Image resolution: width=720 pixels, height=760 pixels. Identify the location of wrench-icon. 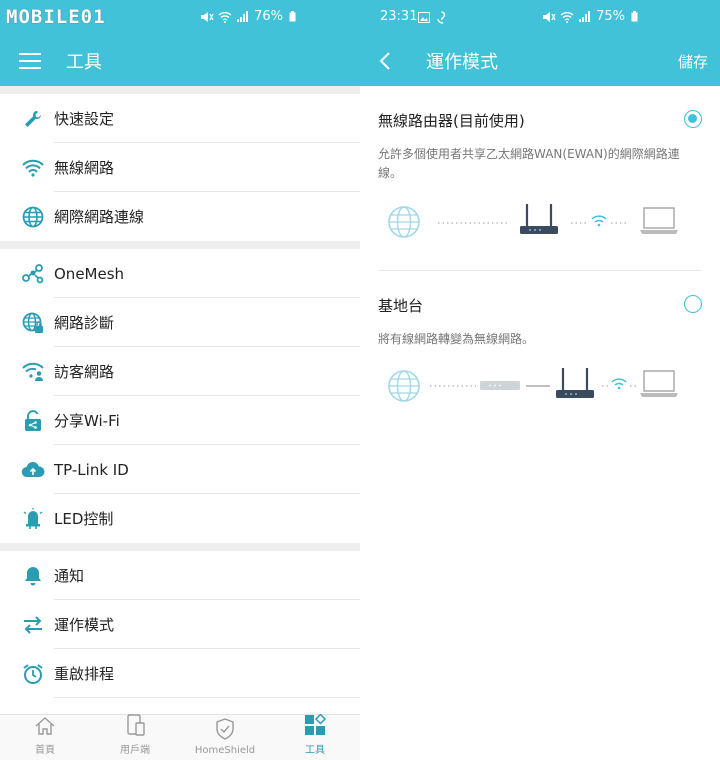
(33, 119).